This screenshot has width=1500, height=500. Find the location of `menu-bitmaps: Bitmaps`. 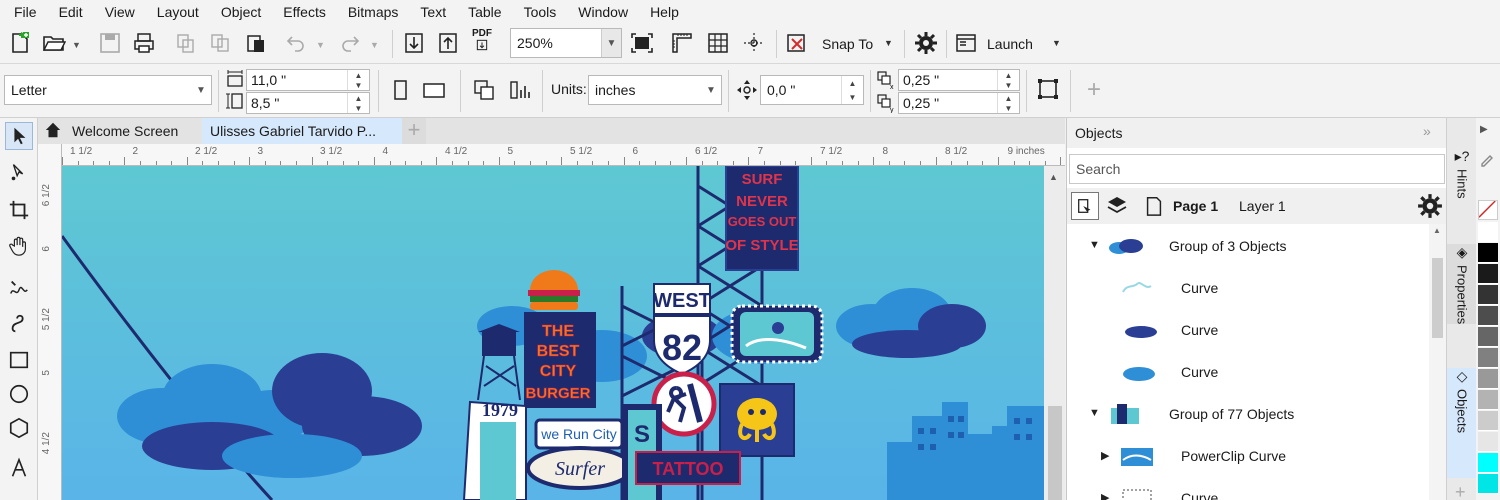

menu-bitmaps: Bitmaps is located at coordinates (376, 12).